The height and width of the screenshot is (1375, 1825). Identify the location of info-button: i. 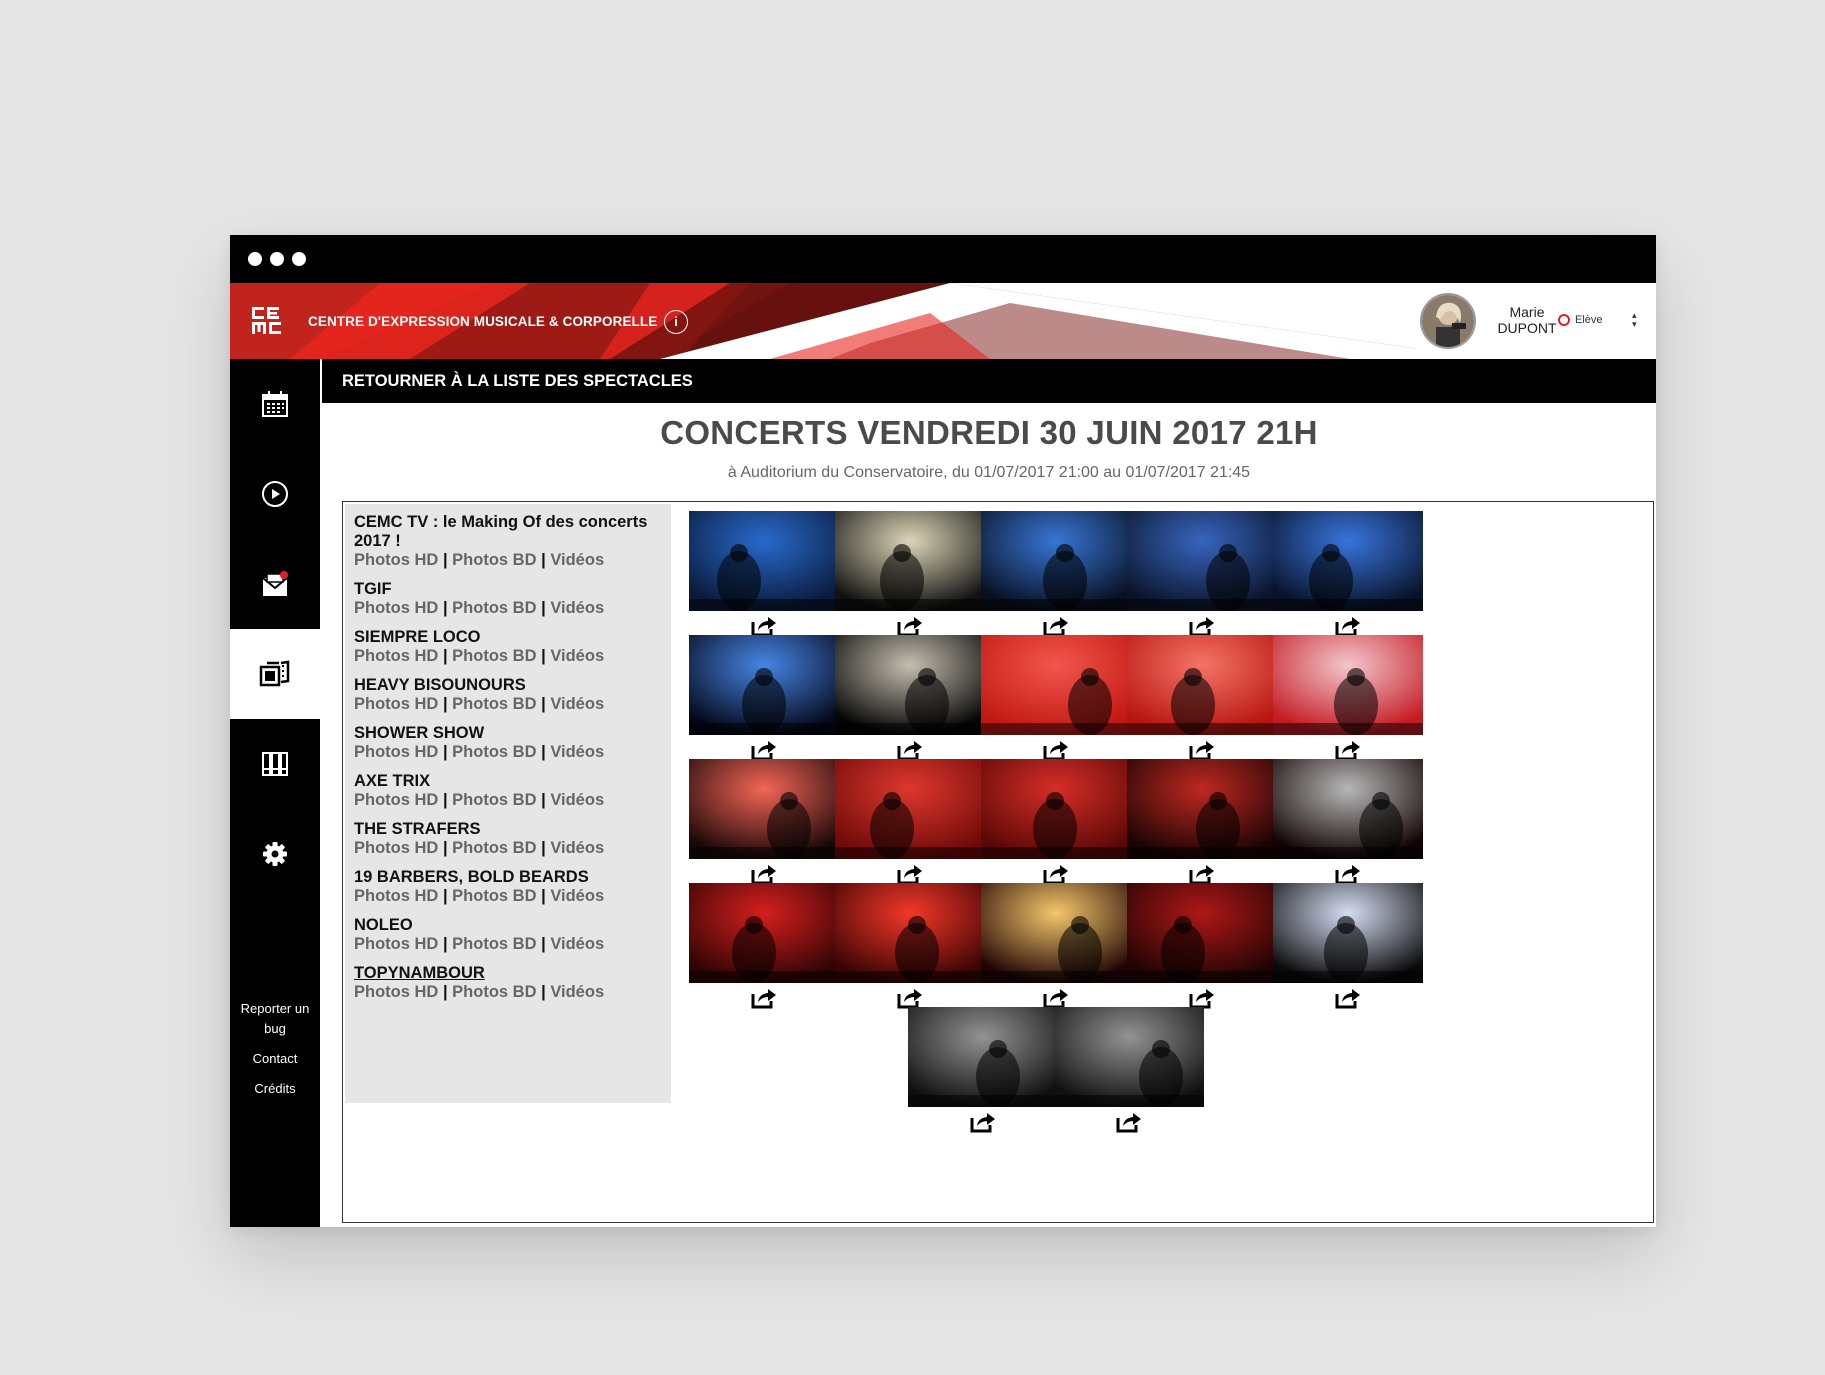
(676, 322).